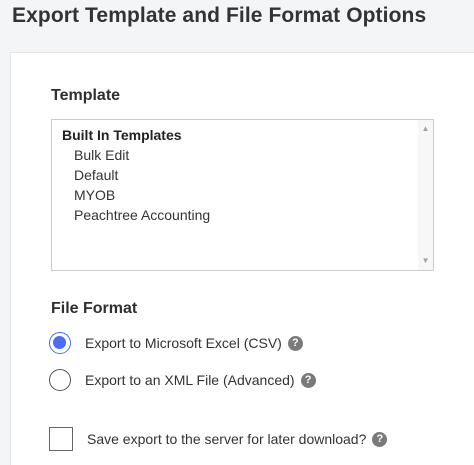 This screenshot has width=474, height=465. What do you see at coordinates (122, 135) in the screenshot?
I see `list-group-built-in-templates: Built In Templates` at bounding box center [122, 135].